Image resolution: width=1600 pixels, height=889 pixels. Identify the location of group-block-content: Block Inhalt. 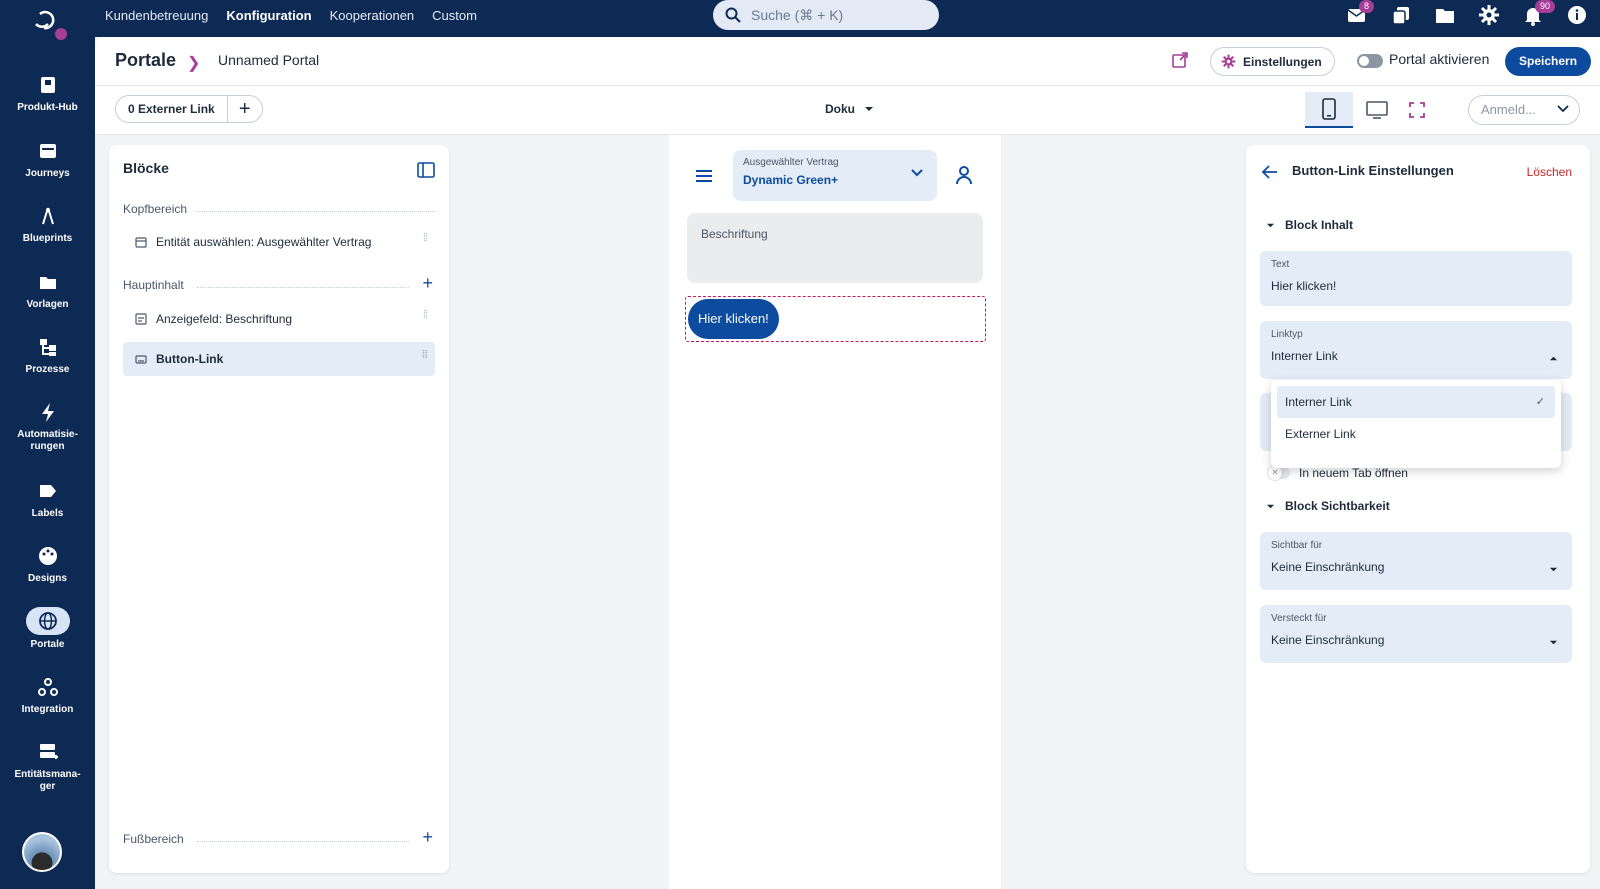
(1309, 225).